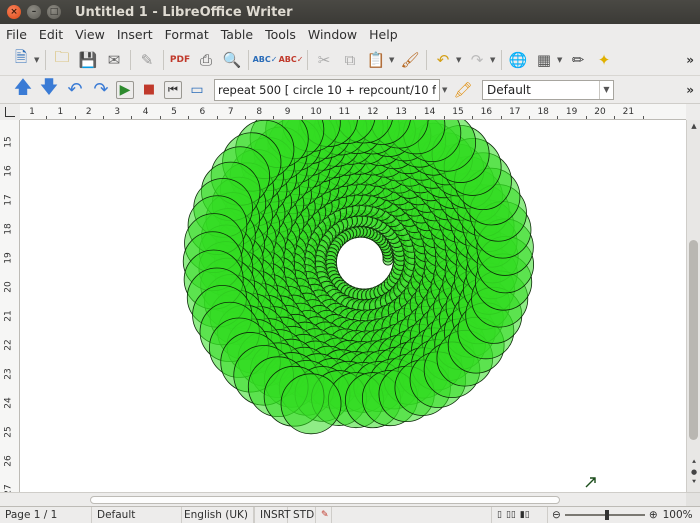  What do you see at coordinates (46, 514) in the screenshot?
I see `page-count: Page 1 / 1` at bounding box center [46, 514].